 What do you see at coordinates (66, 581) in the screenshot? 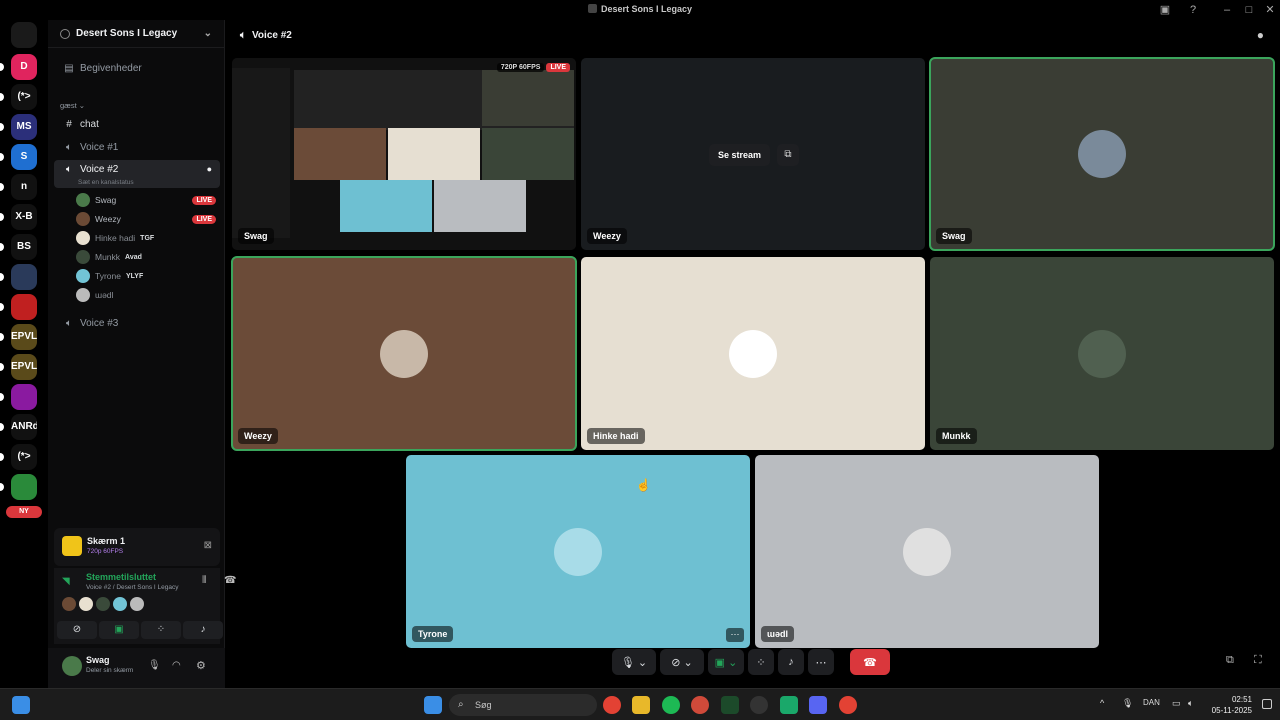
I see `signal-icon: ◥` at bounding box center [66, 581].